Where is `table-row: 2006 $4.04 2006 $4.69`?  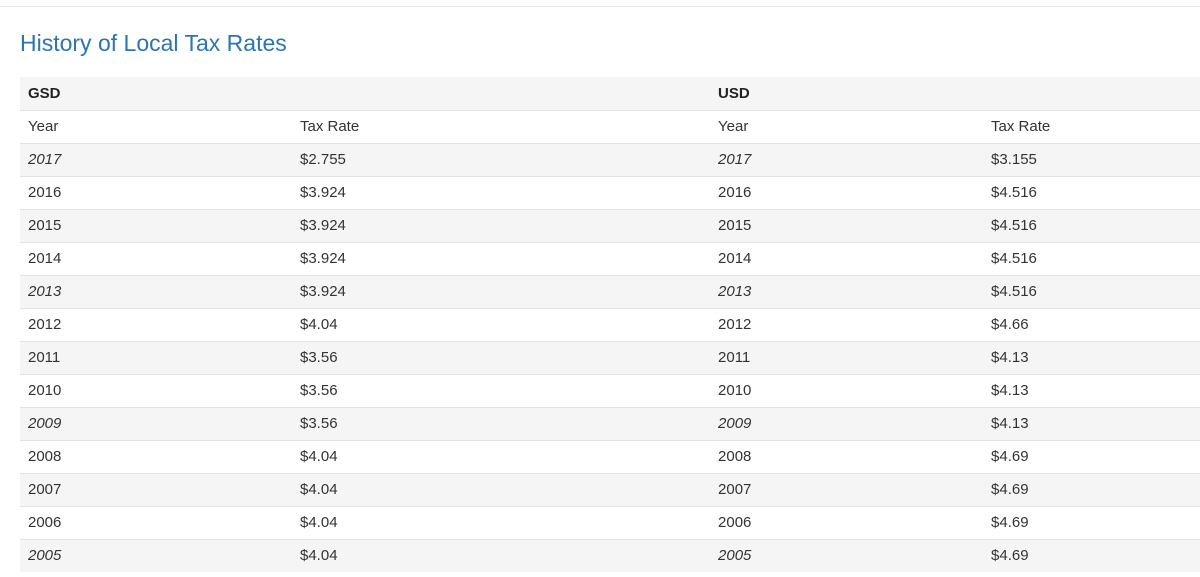 table-row: 2006 $4.04 2006 $4.69 is located at coordinates (610, 522).